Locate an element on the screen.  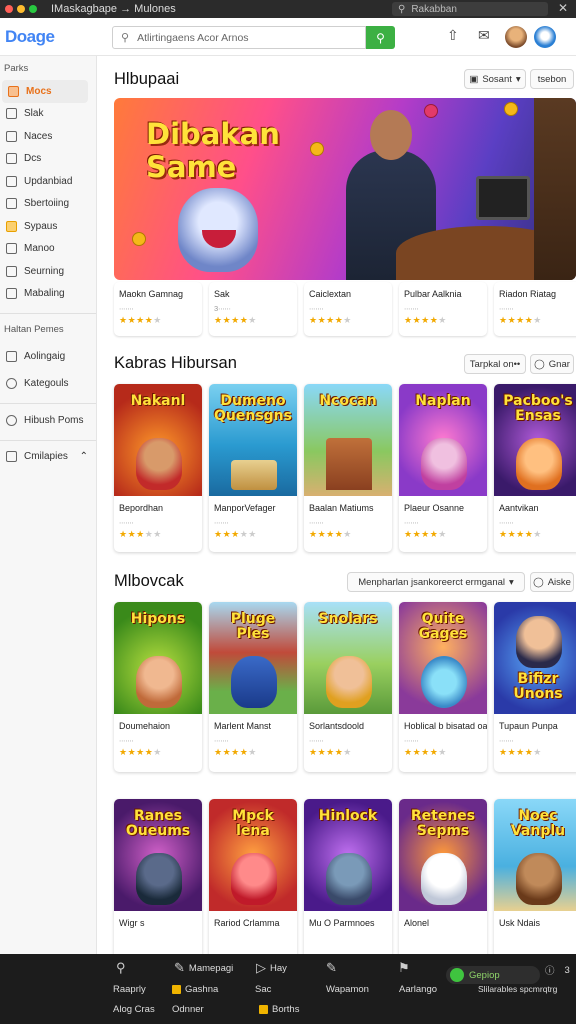
game-card: Hinlock Mu O Parmnoes is located at coordinates (348, 876).